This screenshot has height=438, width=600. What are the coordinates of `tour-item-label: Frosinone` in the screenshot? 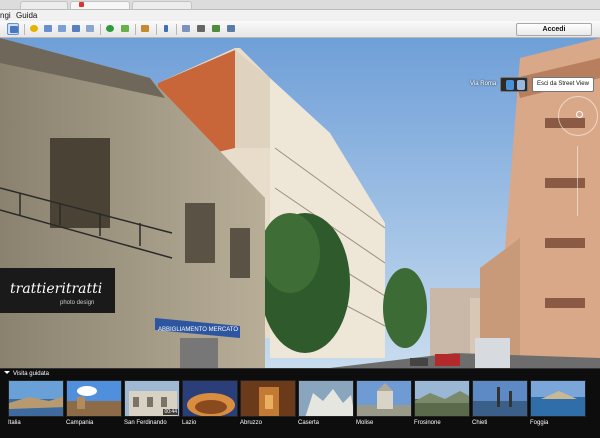 It's located at (427, 423).